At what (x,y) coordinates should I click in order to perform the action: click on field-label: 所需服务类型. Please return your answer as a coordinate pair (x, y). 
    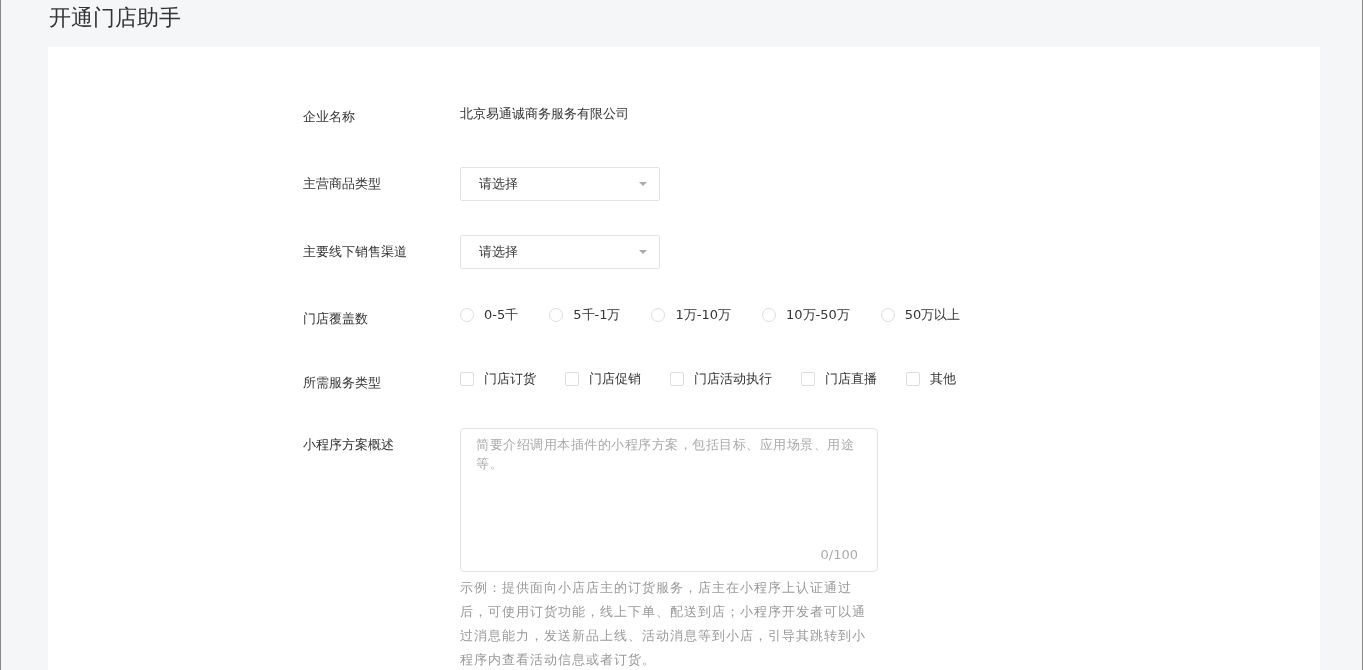
    Looking at the image, I should click on (342, 383).